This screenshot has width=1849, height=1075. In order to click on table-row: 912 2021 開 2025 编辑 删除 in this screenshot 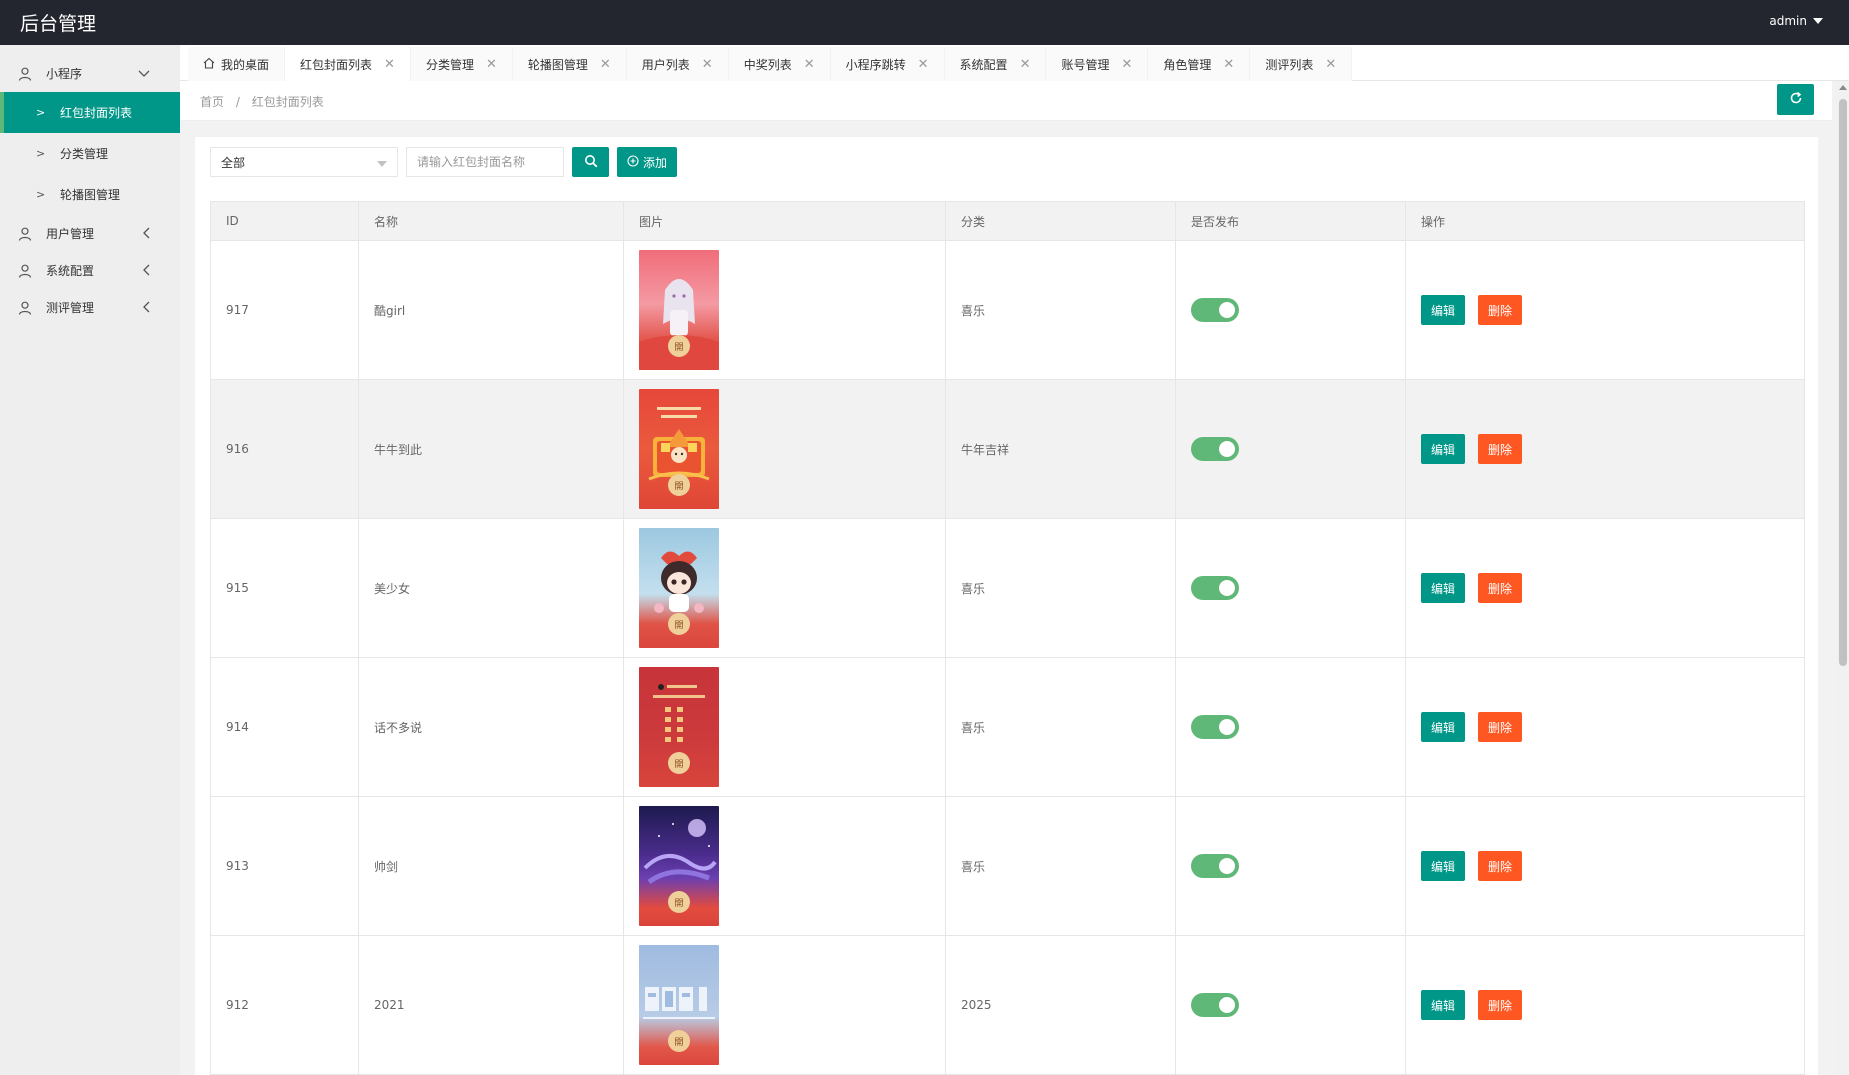, I will do `click(1007, 1005)`.